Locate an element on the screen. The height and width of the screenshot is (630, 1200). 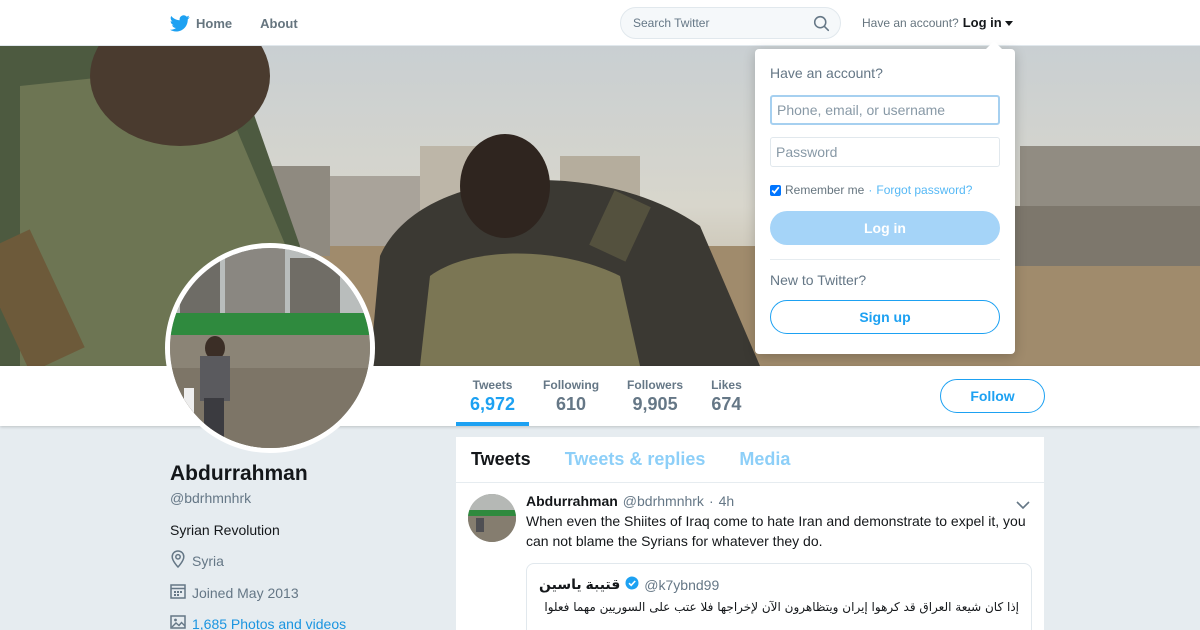
joined-text: Joined May 2013 is located at coordinates (245, 592).